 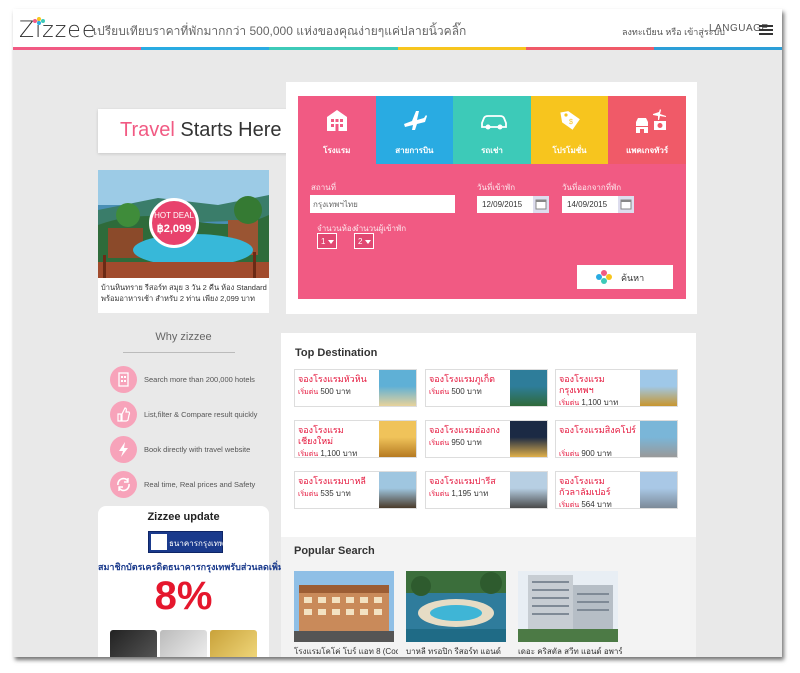 I want to click on update-discount-percent: 8%, so click(x=183, y=596).